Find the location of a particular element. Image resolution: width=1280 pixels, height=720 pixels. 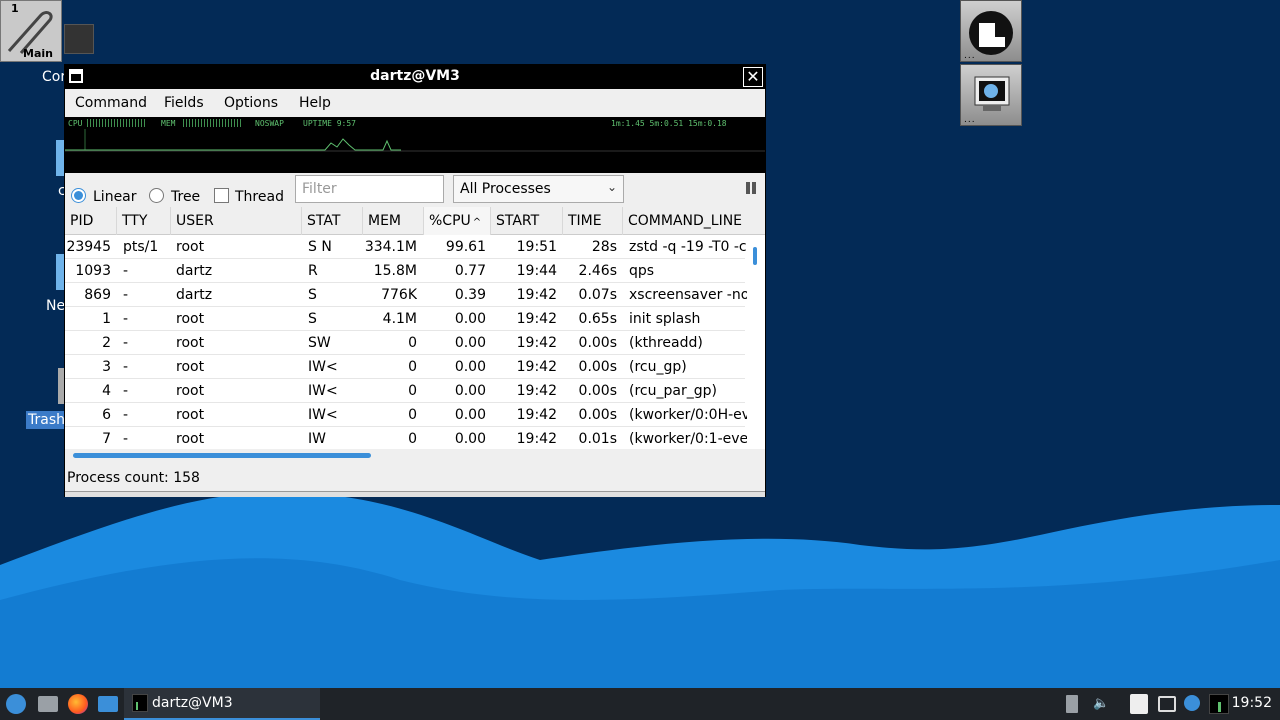

menu-options: Options is located at coordinates (251, 103).